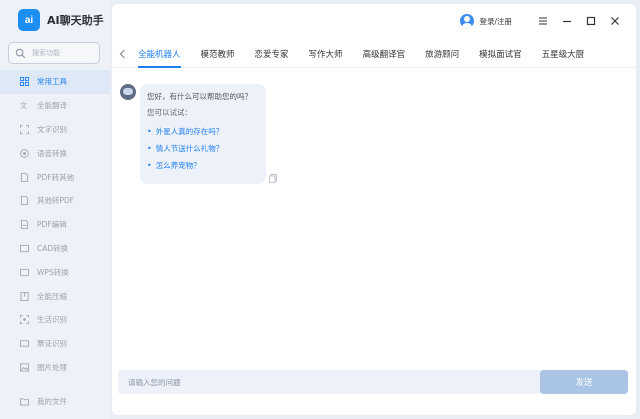 The height and width of the screenshot is (419, 640). I want to click on tab-senior-translator: 高级翻译官, so click(390, 54).